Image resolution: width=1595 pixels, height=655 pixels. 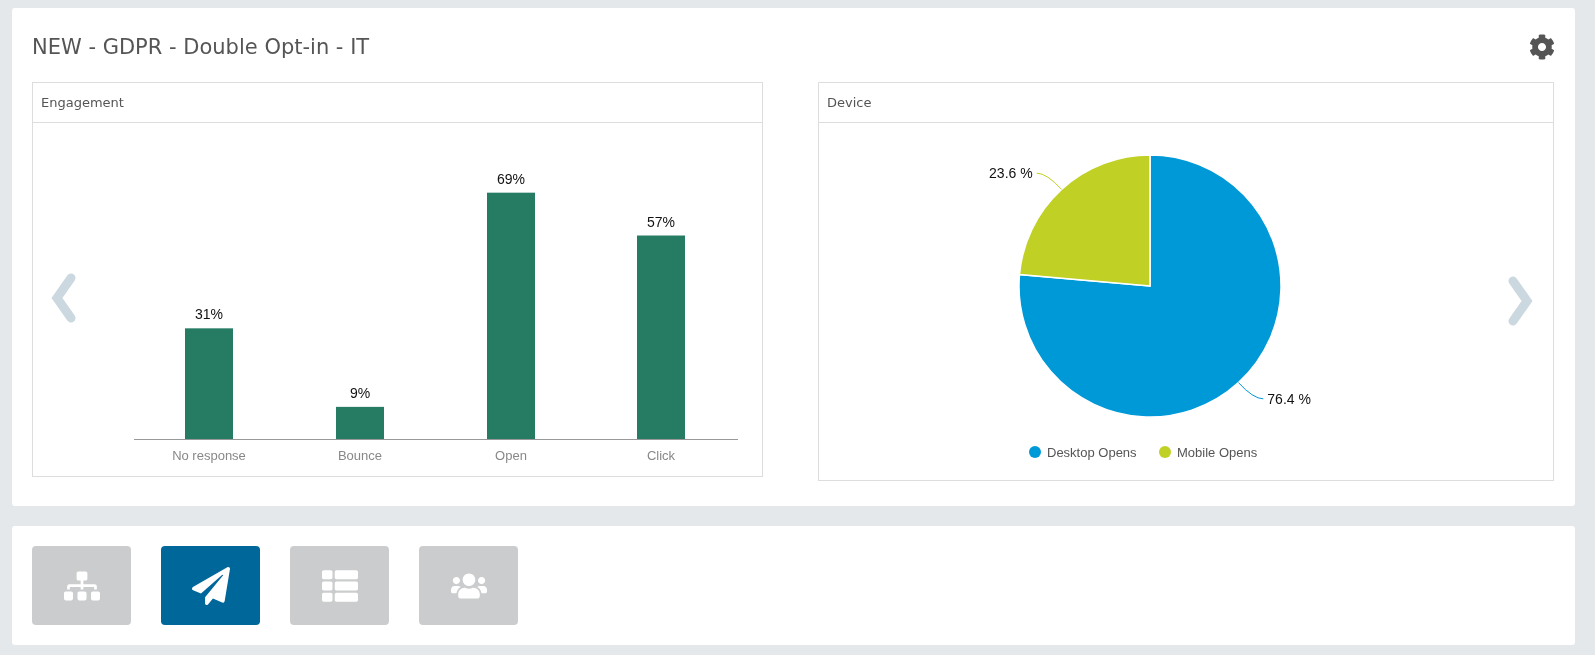 What do you see at coordinates (360, 422) in the screenshot?
I see `bar` at bounding box center [360, 422].